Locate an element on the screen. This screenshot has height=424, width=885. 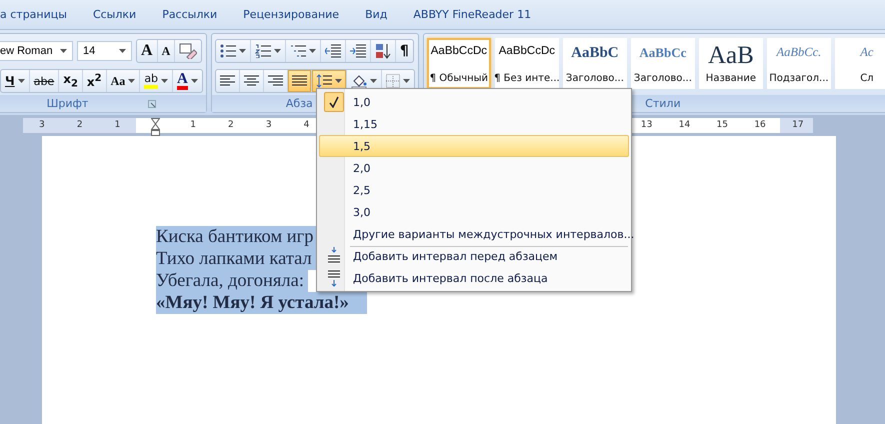
ribbon-tab: ABBYY FineReader 11 is located at coordinates (472, 14).